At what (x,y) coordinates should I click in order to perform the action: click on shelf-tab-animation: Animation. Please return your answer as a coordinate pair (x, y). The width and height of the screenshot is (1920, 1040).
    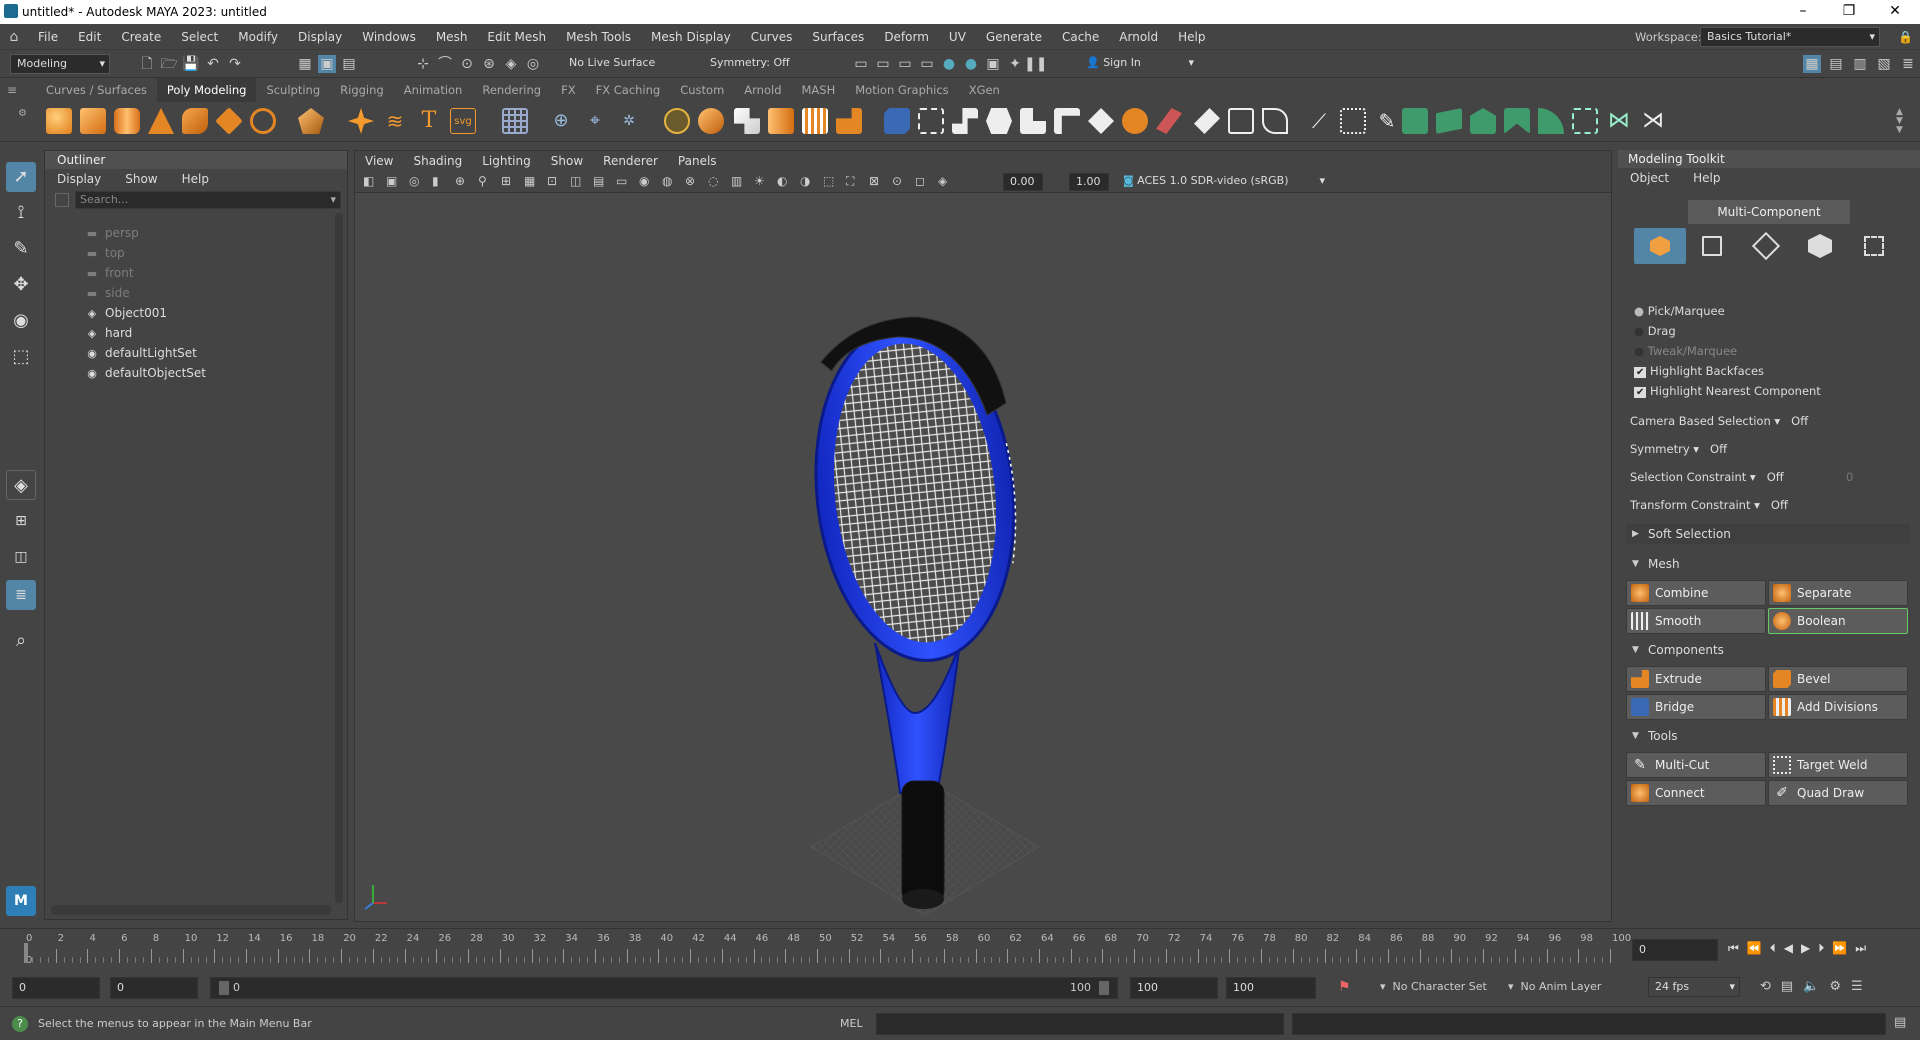
    Looking at the image, I should click on (433, 90).